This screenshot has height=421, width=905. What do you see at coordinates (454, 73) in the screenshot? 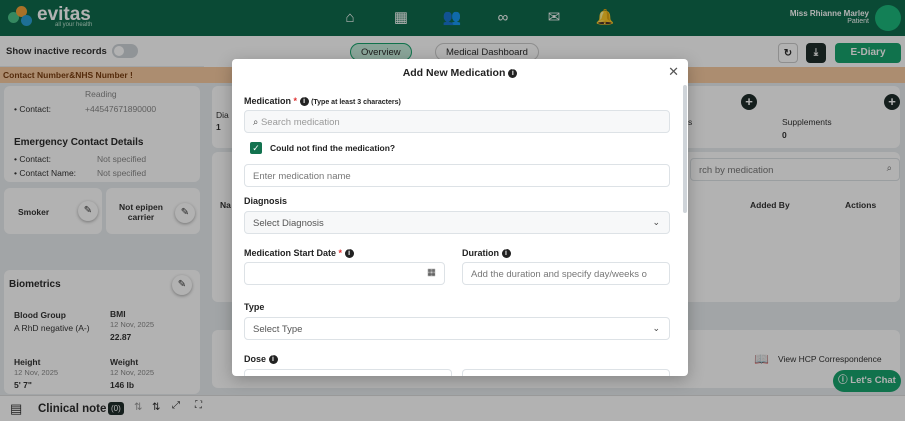
I see `modal-title-text: Add New Medication` at bounding box center [454, 73].